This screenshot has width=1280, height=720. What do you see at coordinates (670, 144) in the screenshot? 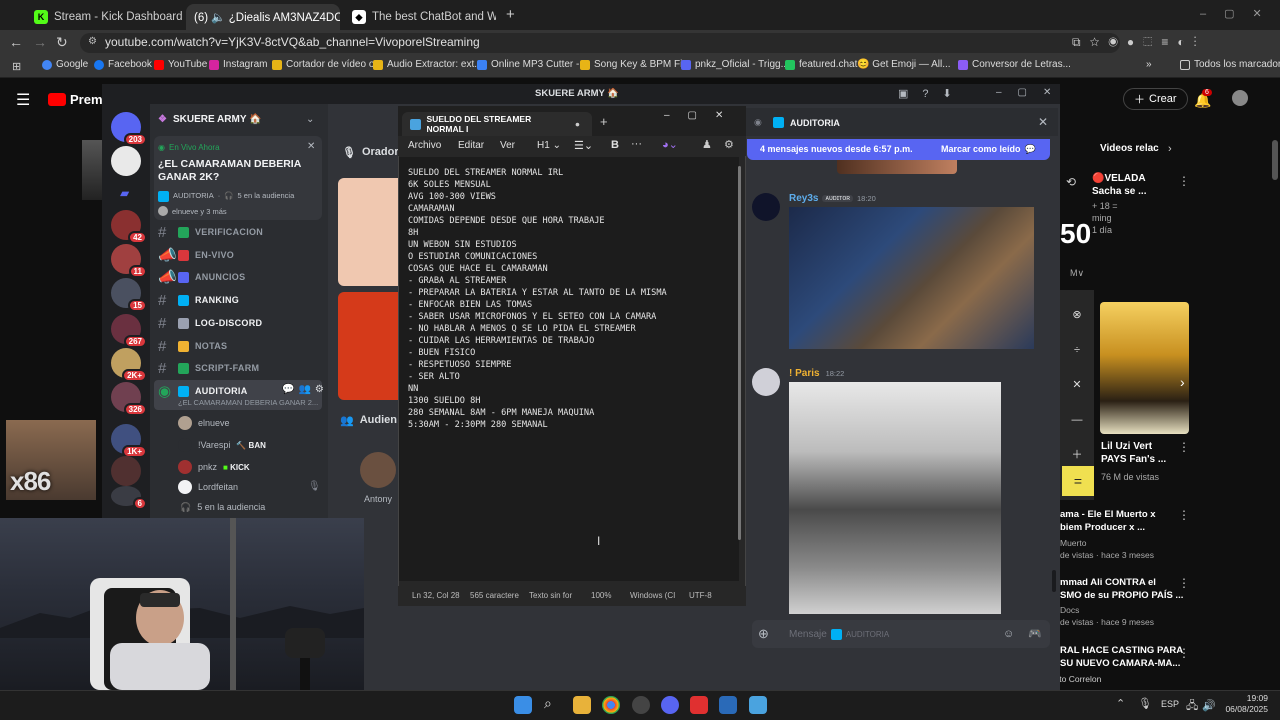
I see `copilot-icon: ◕⌄` at bounding box center [670, 144].